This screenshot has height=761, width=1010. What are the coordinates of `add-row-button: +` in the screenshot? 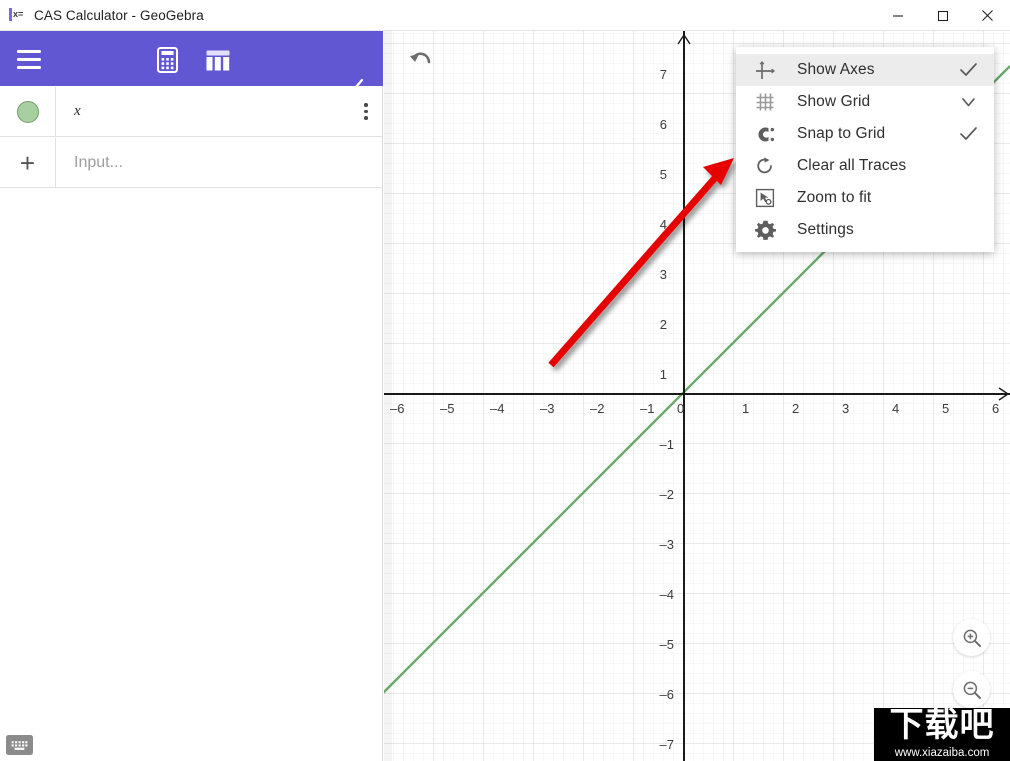 It's located at (28, 162).